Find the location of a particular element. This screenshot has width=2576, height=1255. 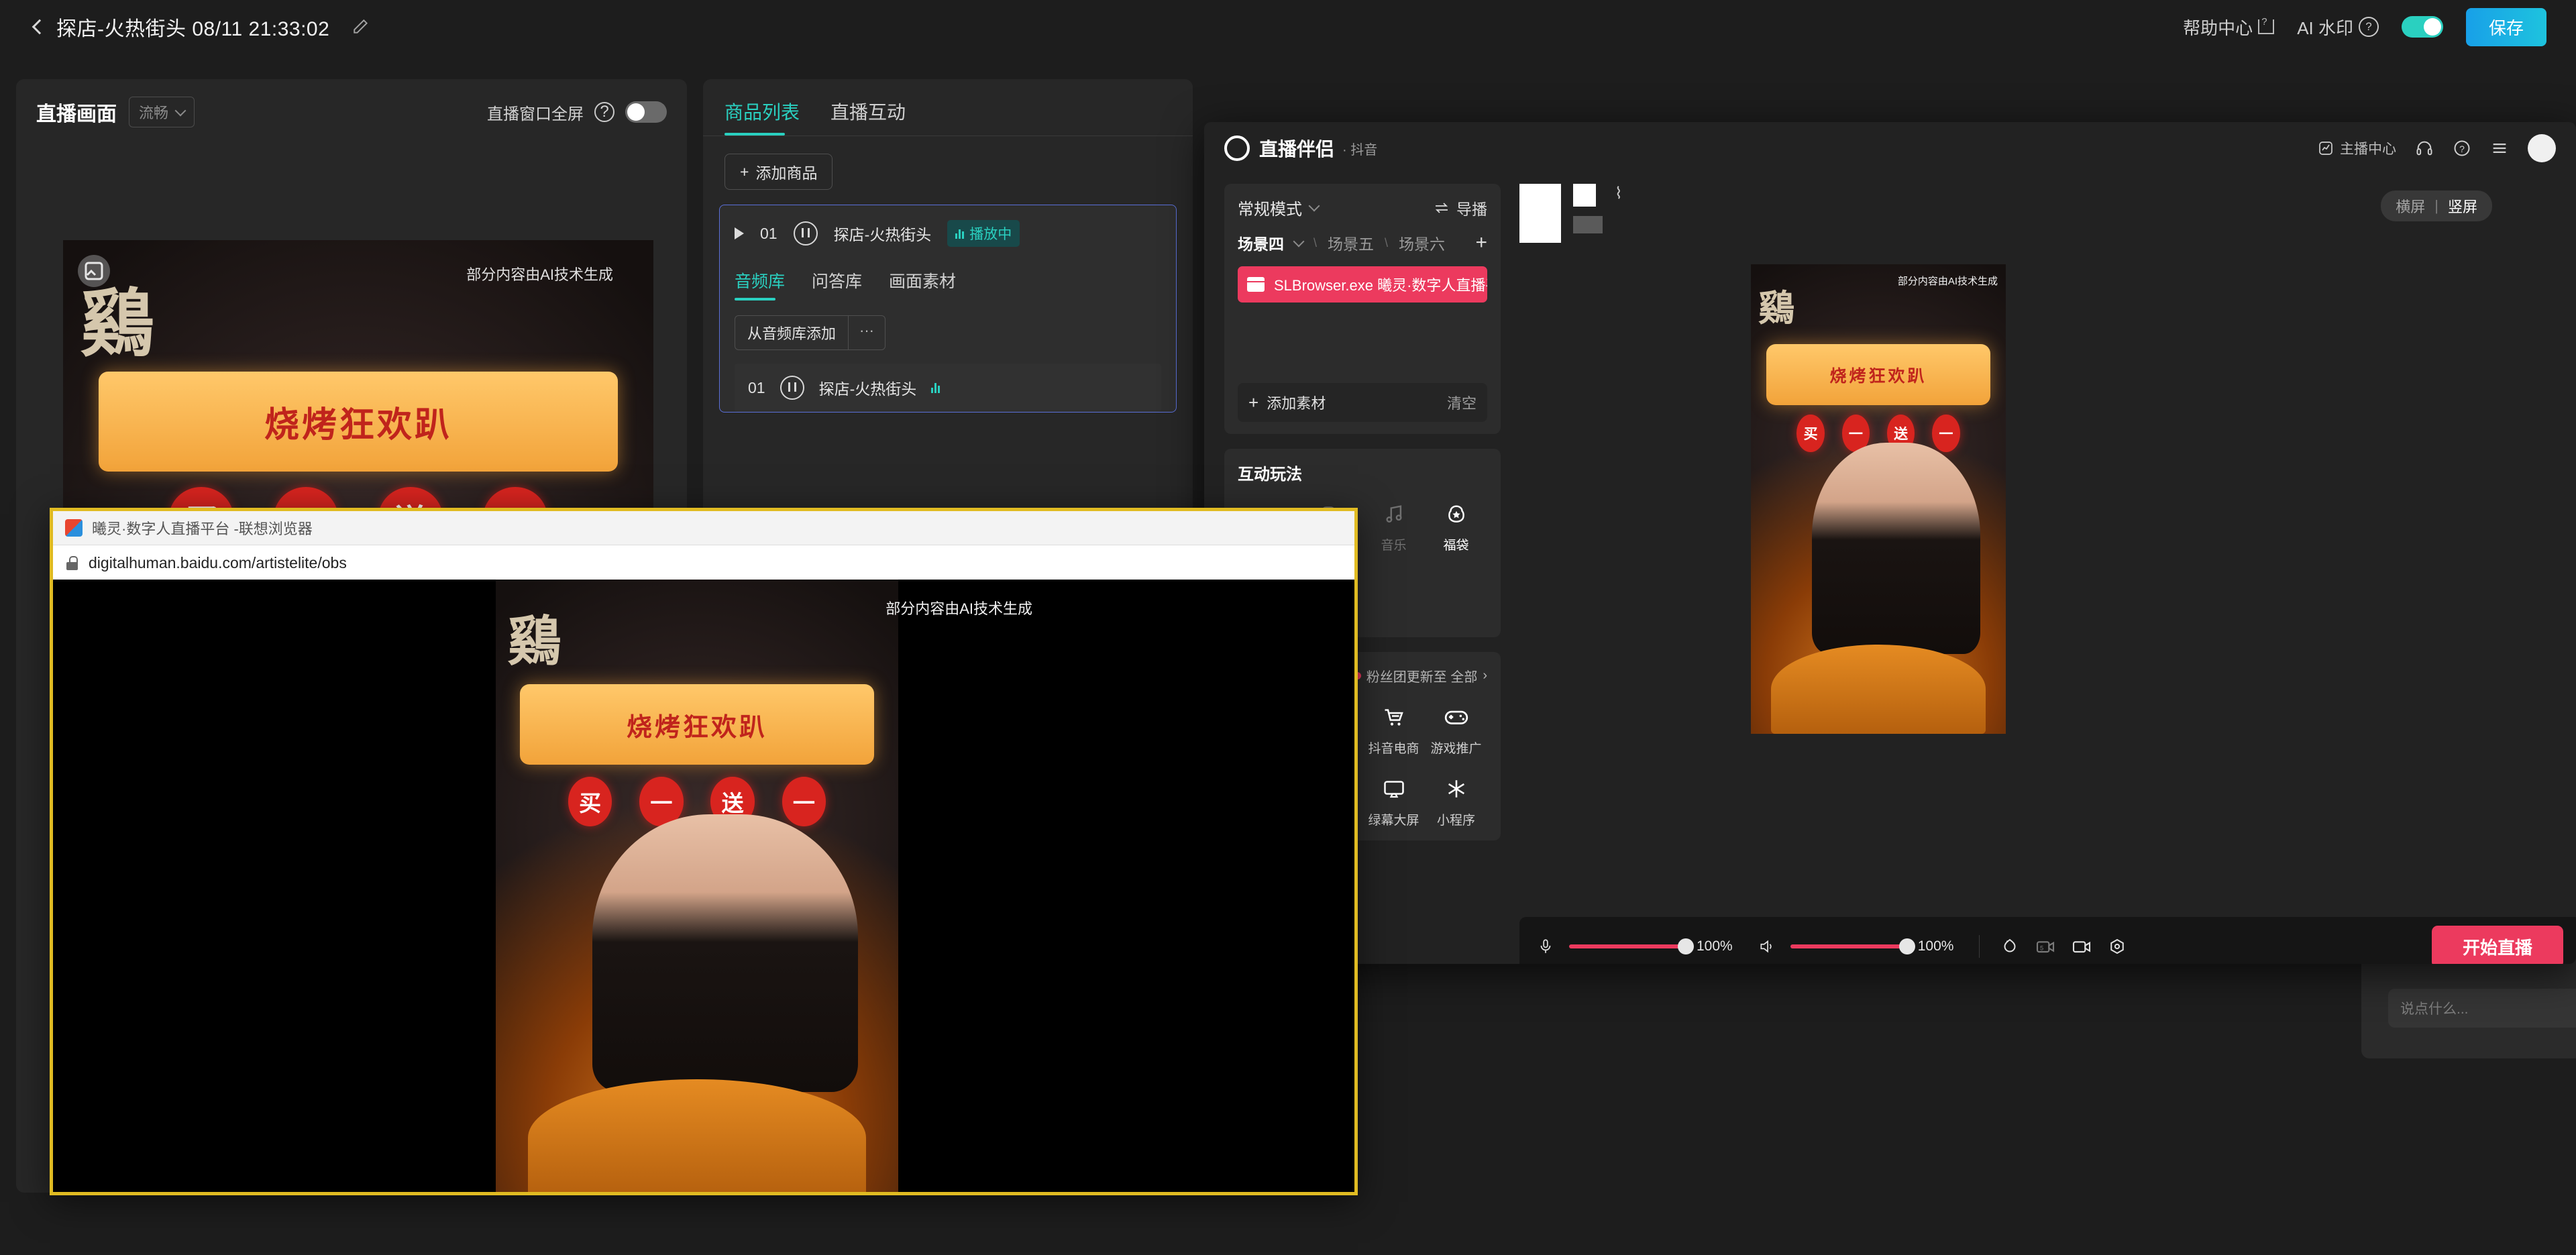

save-button: 保存 is located at coordinates (2505, 26).